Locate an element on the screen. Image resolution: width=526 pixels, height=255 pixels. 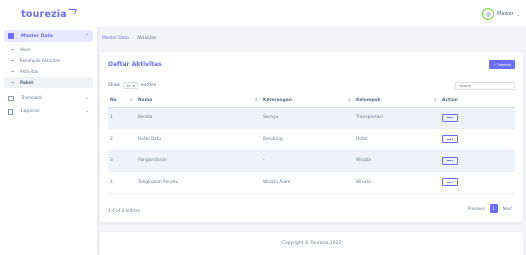
previous-button: Previous is located at coordinates (476, 208).